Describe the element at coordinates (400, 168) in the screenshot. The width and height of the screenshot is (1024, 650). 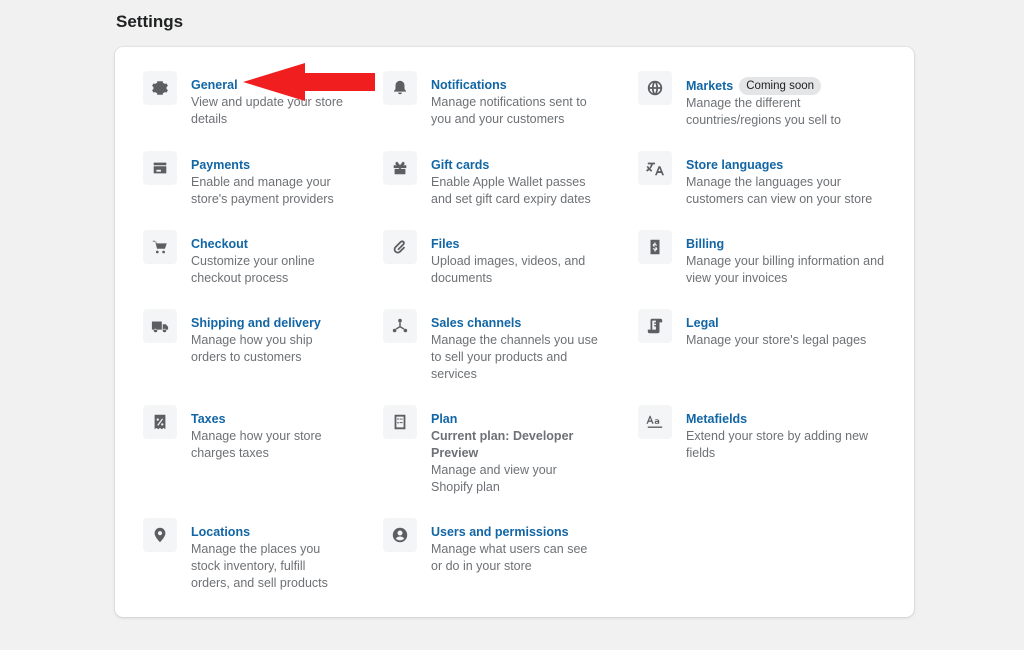
I see `gift-icon` at that location.